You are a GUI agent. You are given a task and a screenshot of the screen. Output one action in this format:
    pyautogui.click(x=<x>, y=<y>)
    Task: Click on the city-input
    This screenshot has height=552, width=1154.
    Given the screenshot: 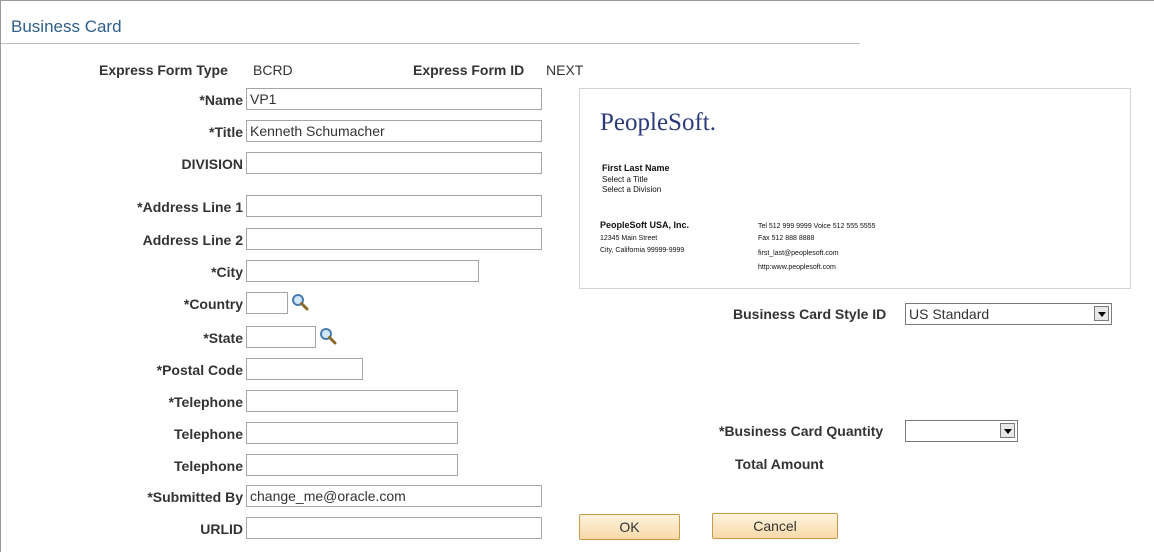 What is the action you would take?
    pyautogui.click(x=362, y=271)
    